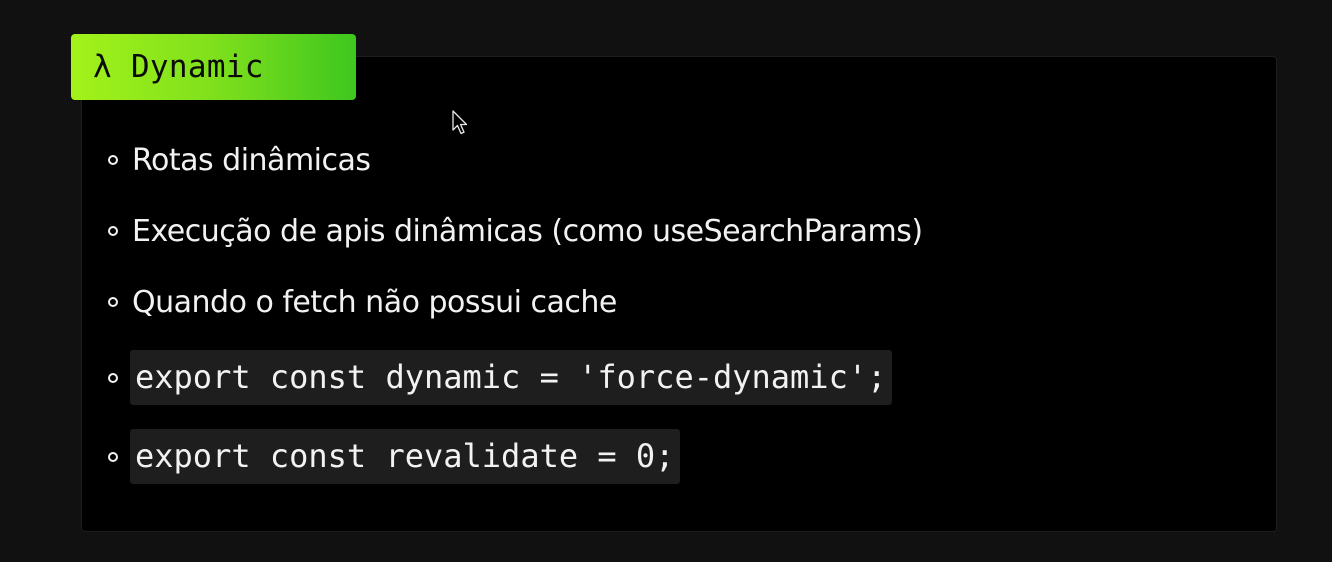  I want to click on code-snippet: export const revalidate = 0;, so click(405, 456).